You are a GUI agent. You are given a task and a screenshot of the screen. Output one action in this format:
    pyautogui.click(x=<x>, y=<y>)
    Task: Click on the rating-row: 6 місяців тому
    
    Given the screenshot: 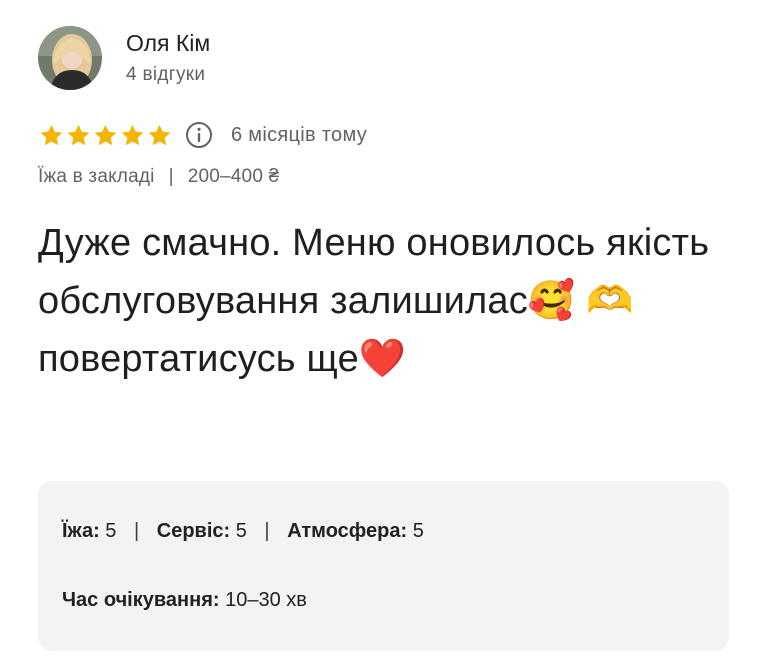 What is the action you would take?
    pyautogui.click(x=202, y=135)
    